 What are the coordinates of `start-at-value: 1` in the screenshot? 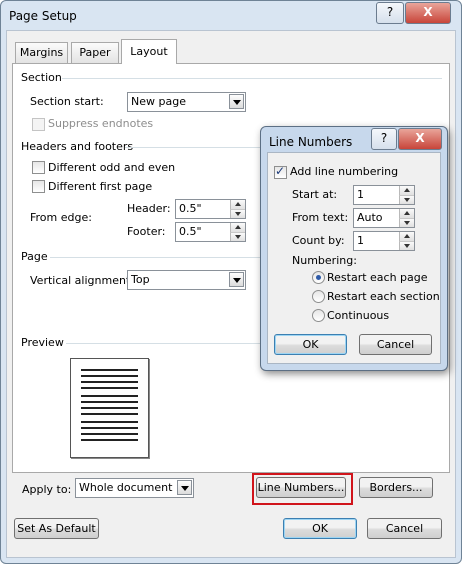 It's located at (360, 194).